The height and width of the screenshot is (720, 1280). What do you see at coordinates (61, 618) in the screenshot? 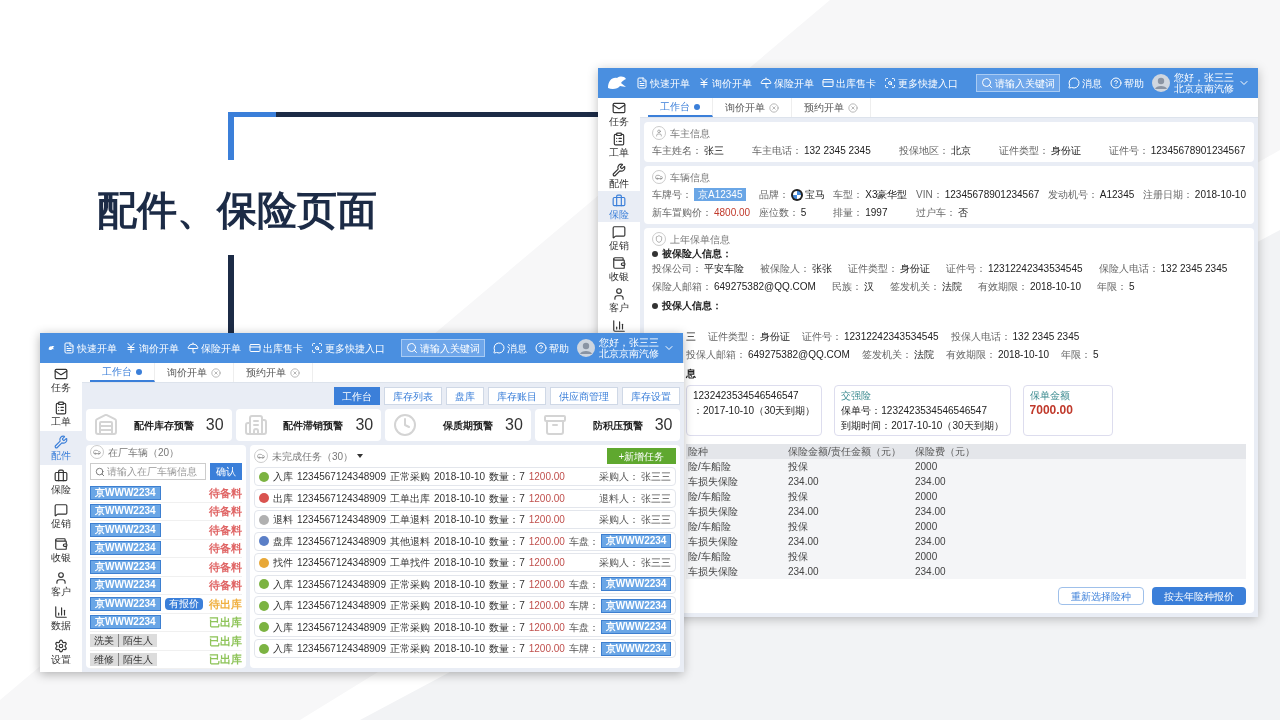
I see `sidebar-item: 数据` at bounding box center [61, 618].